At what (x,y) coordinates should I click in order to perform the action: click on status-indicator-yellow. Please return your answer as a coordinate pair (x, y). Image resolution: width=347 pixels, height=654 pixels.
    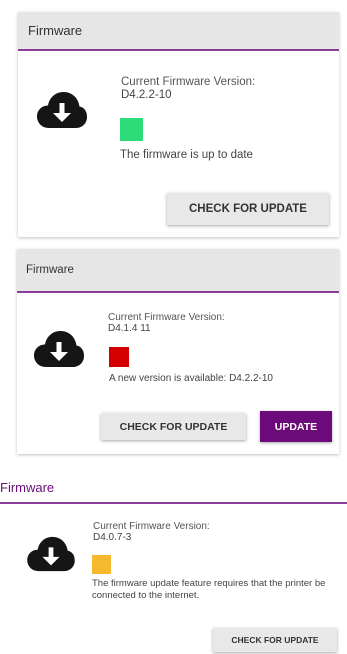
    Looking at the image, I should click on (101, 564).